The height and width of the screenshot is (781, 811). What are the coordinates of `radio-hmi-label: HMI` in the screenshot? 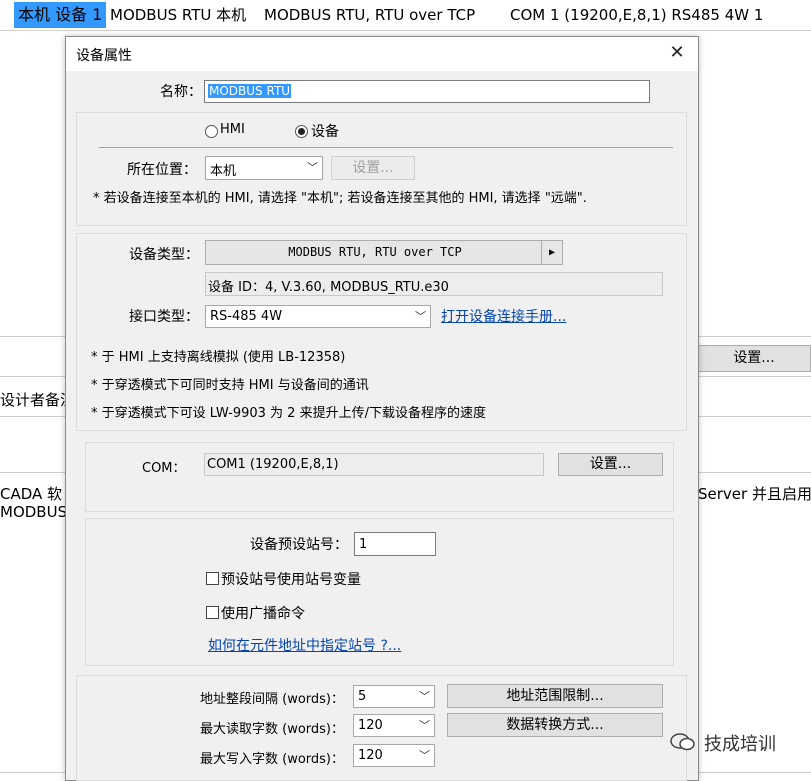 It's located at (232, 129).